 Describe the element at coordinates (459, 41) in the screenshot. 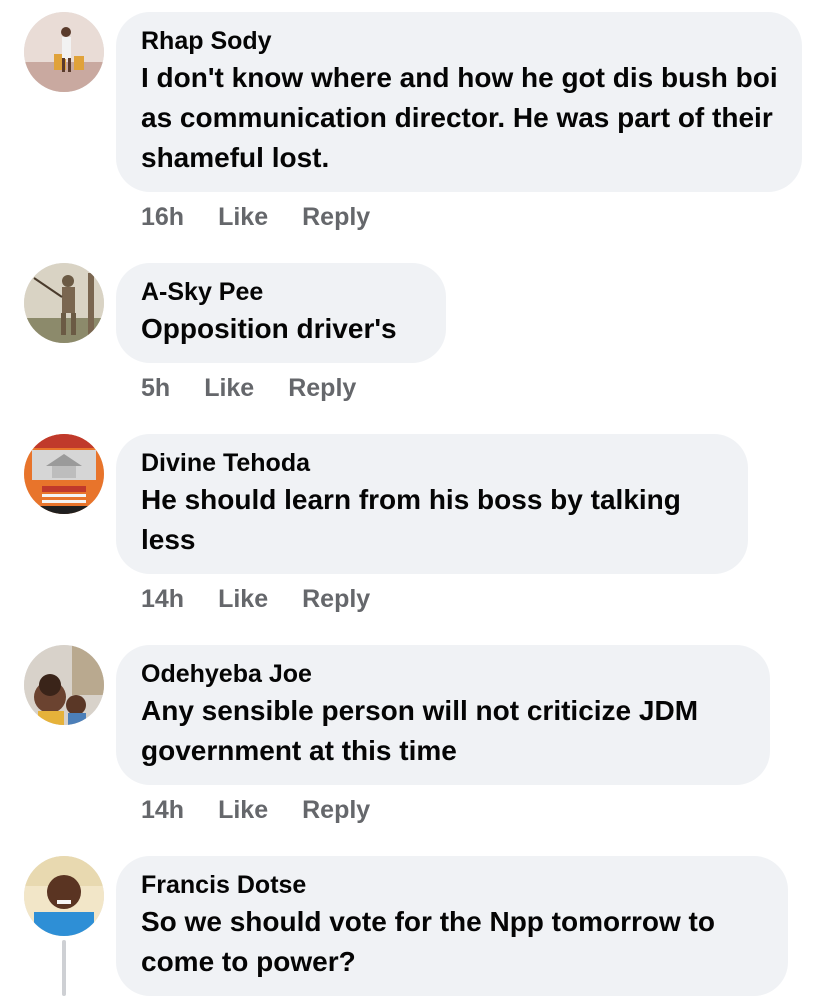

I see `comment-author: Rhap Sody` at that location.